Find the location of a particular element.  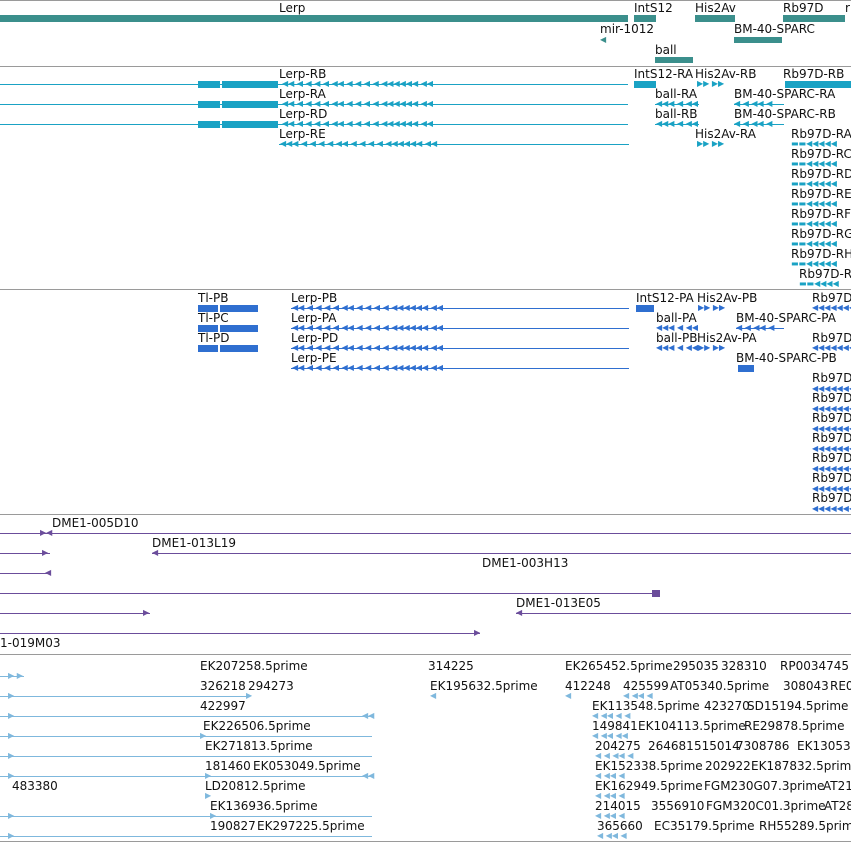

est-label: AT05340.5prime is located at coordinates (720, 686).